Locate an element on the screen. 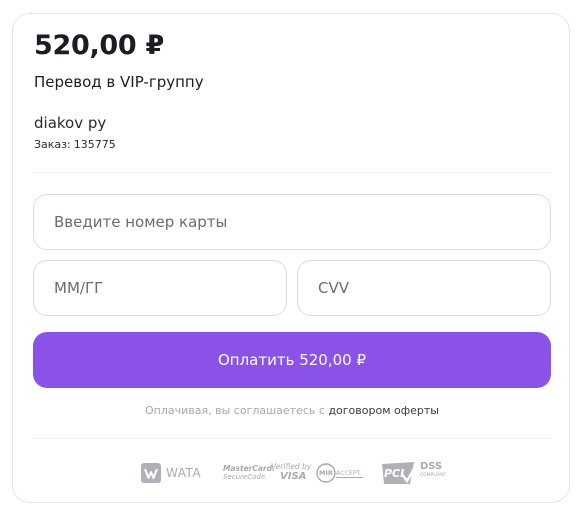 The height and width of the screenshot is (522, 582). payment-amount: 520,00 ₽ is located at coordinates (99, 45).